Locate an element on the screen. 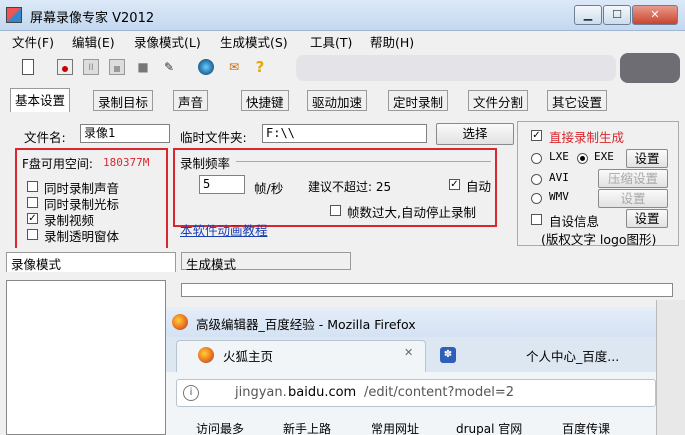 This screenshot has width=685, height=435. new-icon is located at coordinates (28, 67).